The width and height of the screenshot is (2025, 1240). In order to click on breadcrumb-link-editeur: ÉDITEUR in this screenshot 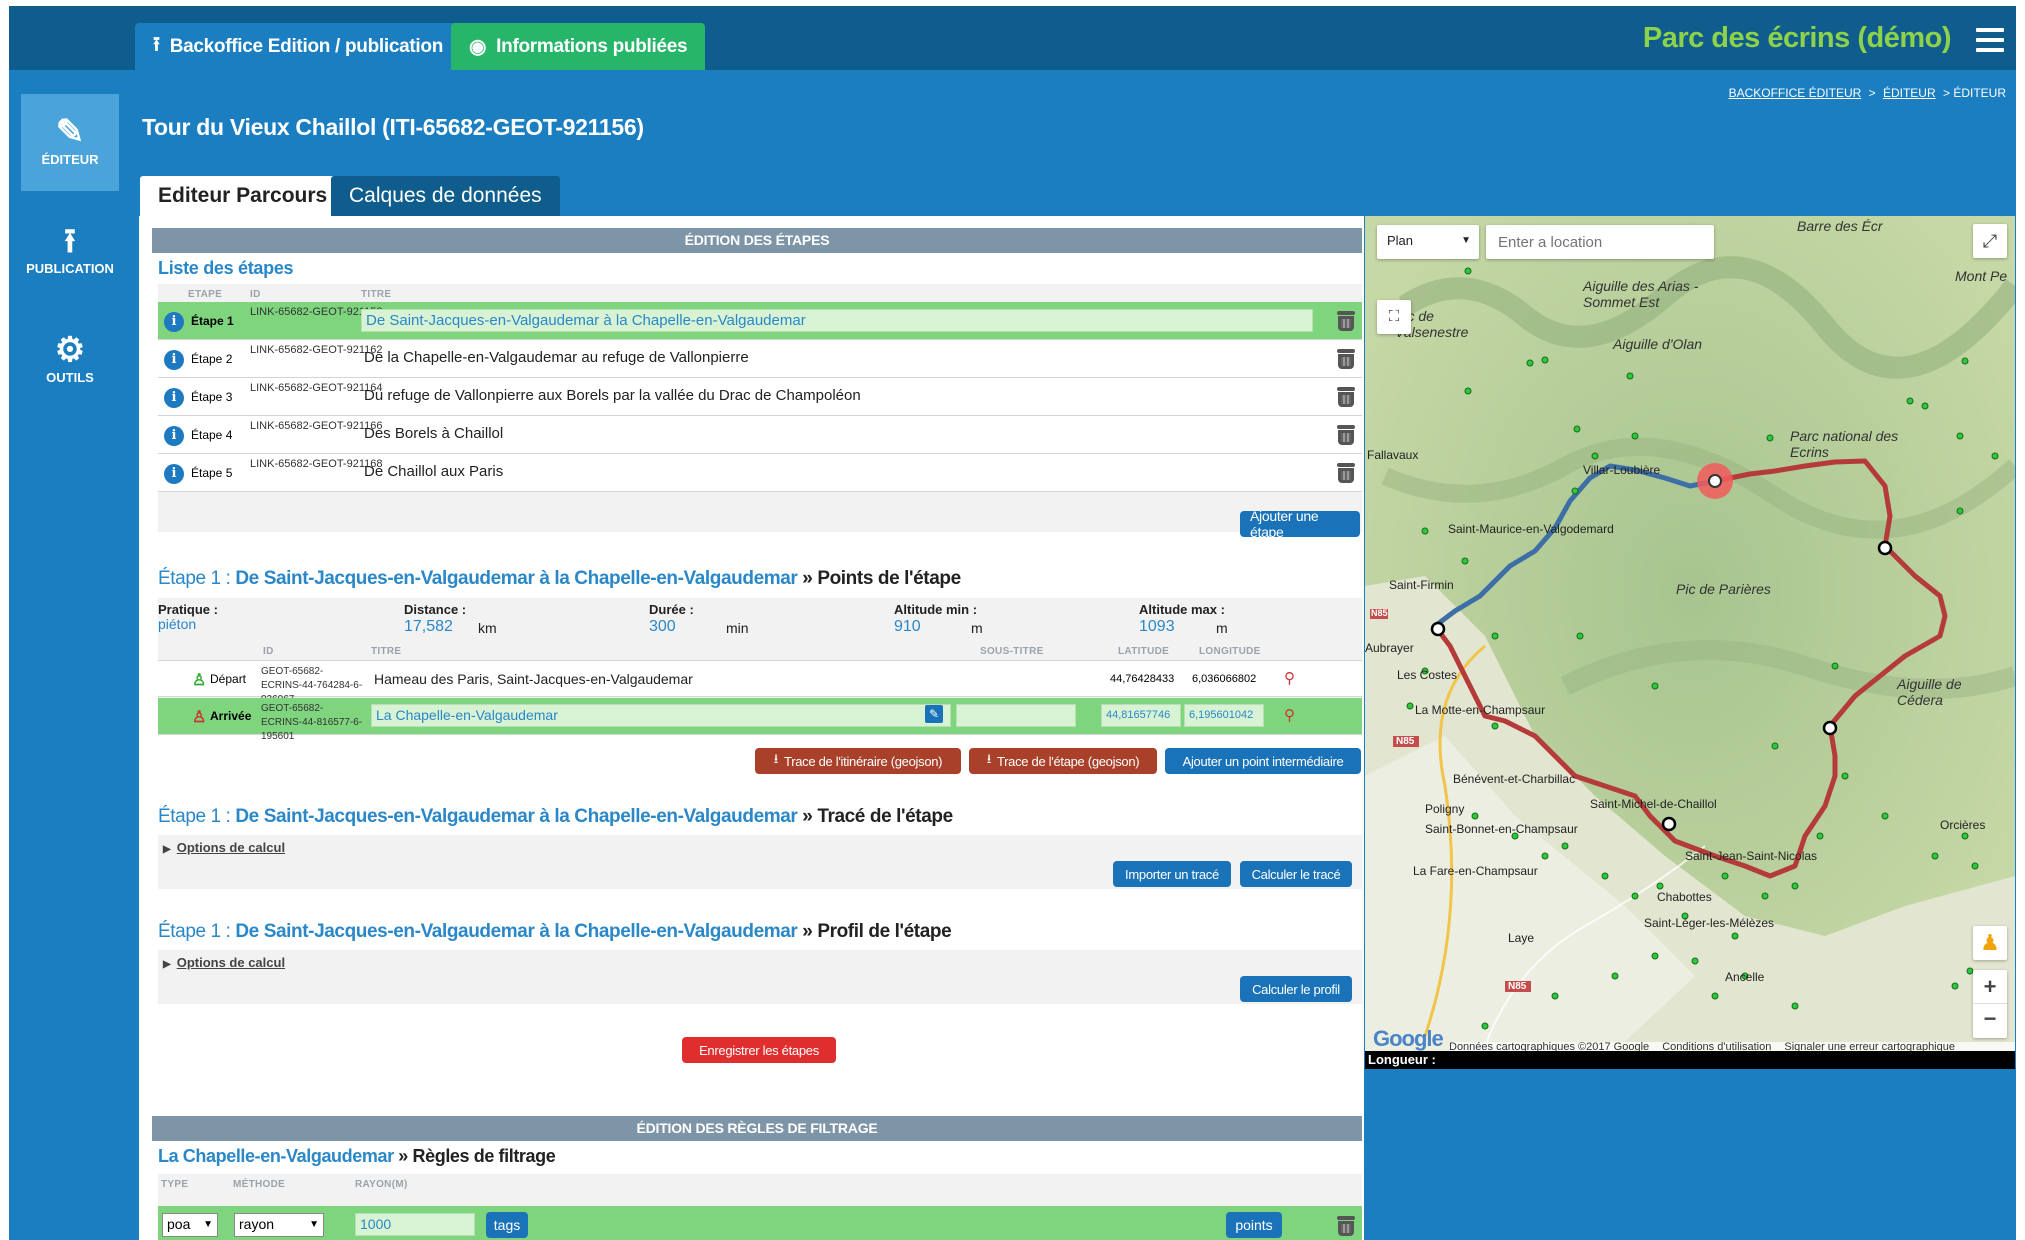, I will do `click(1909, 93)`.